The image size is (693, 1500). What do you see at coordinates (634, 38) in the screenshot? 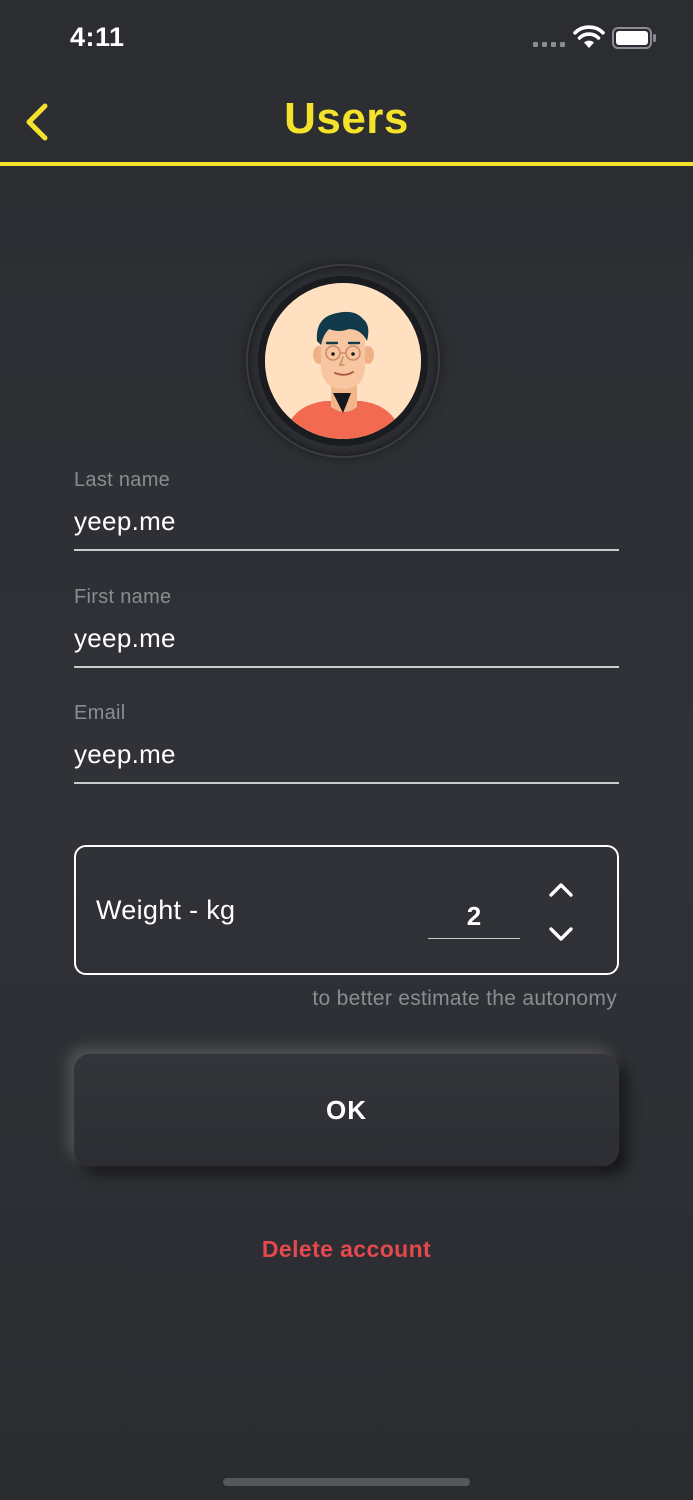
I see `battery-icon` at bounding box center [634, 38].